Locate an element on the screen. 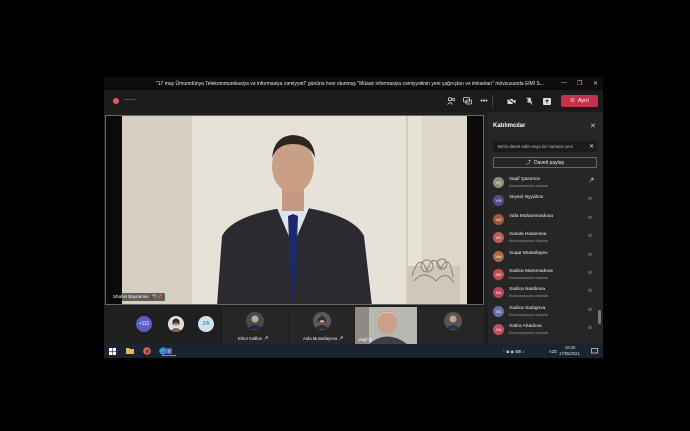  leave-label: Ayrıl is located at coordinates (583, 101).